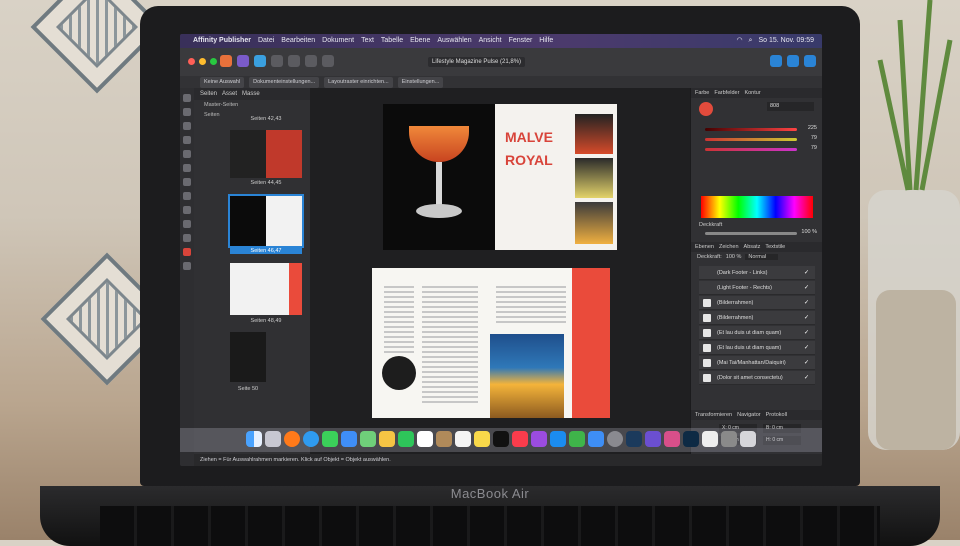 Image resolution: width=960 pixels, height=546 pixels. Describe the element at coordinates (751, 149) in the screenshot. I see `blue-slider` at that location.